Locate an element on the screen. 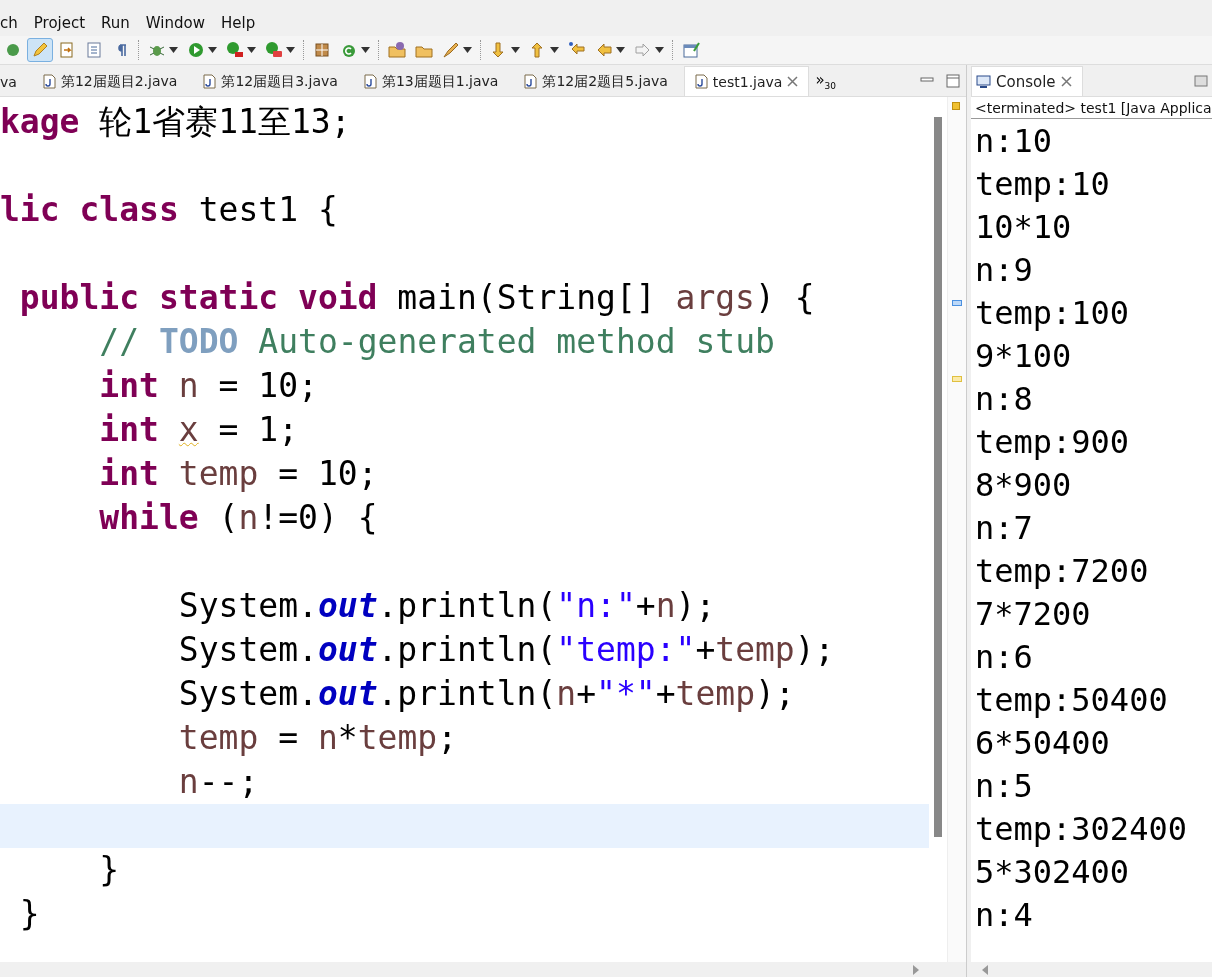 Image resolution: width=1212 pixels, height=977 pixels. code-line: public static void main(String[] args) { is located at coordinates (416, 297).